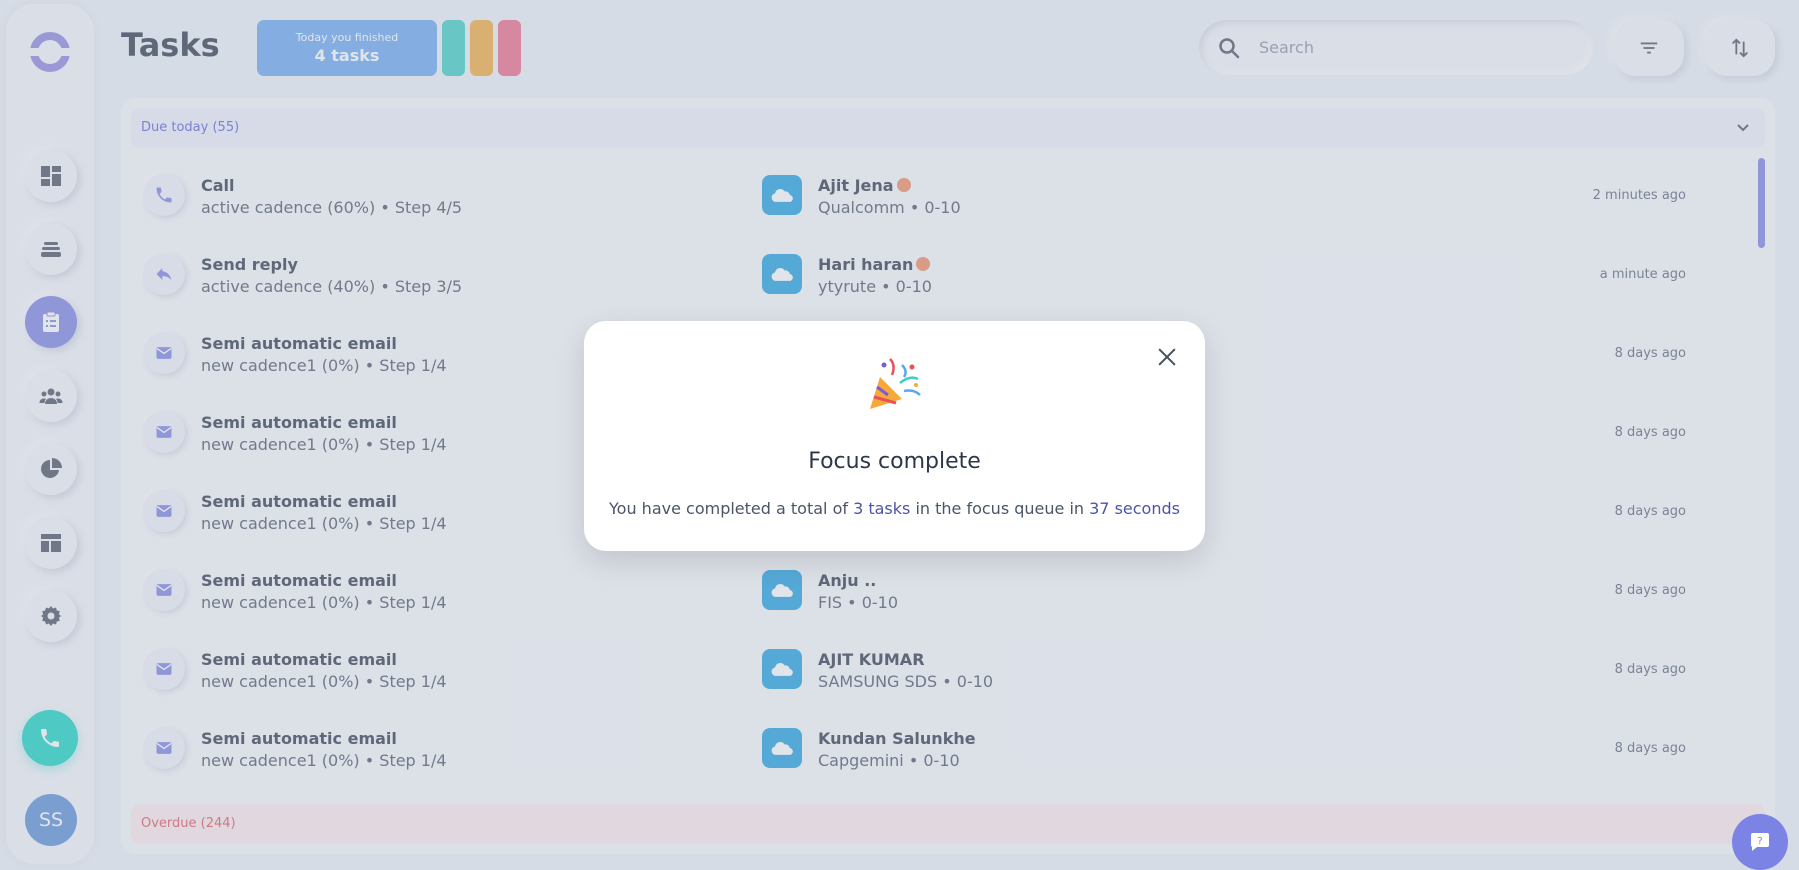 Image resolution: width=1799 pixels, height=870 pixels. Describe the element at coordinates (882, 508) in the screenshot. I see `tasks-count: 3 tasks` at that location.